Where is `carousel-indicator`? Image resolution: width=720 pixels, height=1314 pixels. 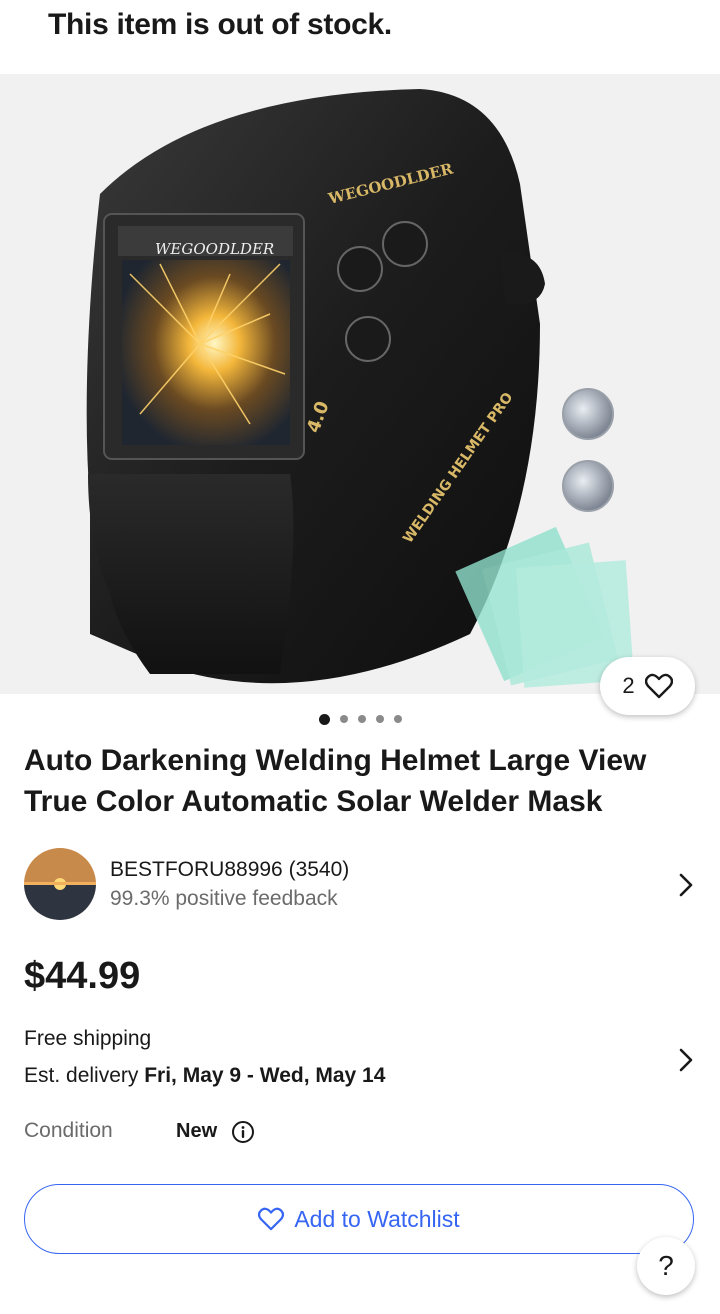 carousel-indicator is located at coordinates (360, 719).